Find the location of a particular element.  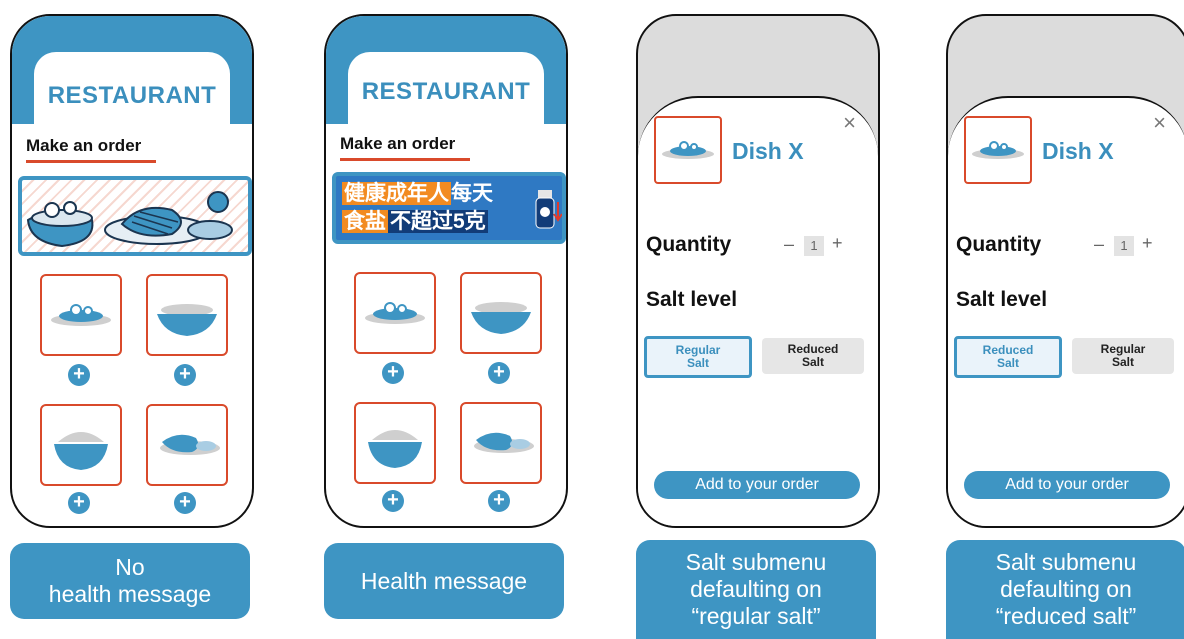

health-message-banner: 健康成年人每天 食盐 不超过5克 is located at coordinates (449, 208).